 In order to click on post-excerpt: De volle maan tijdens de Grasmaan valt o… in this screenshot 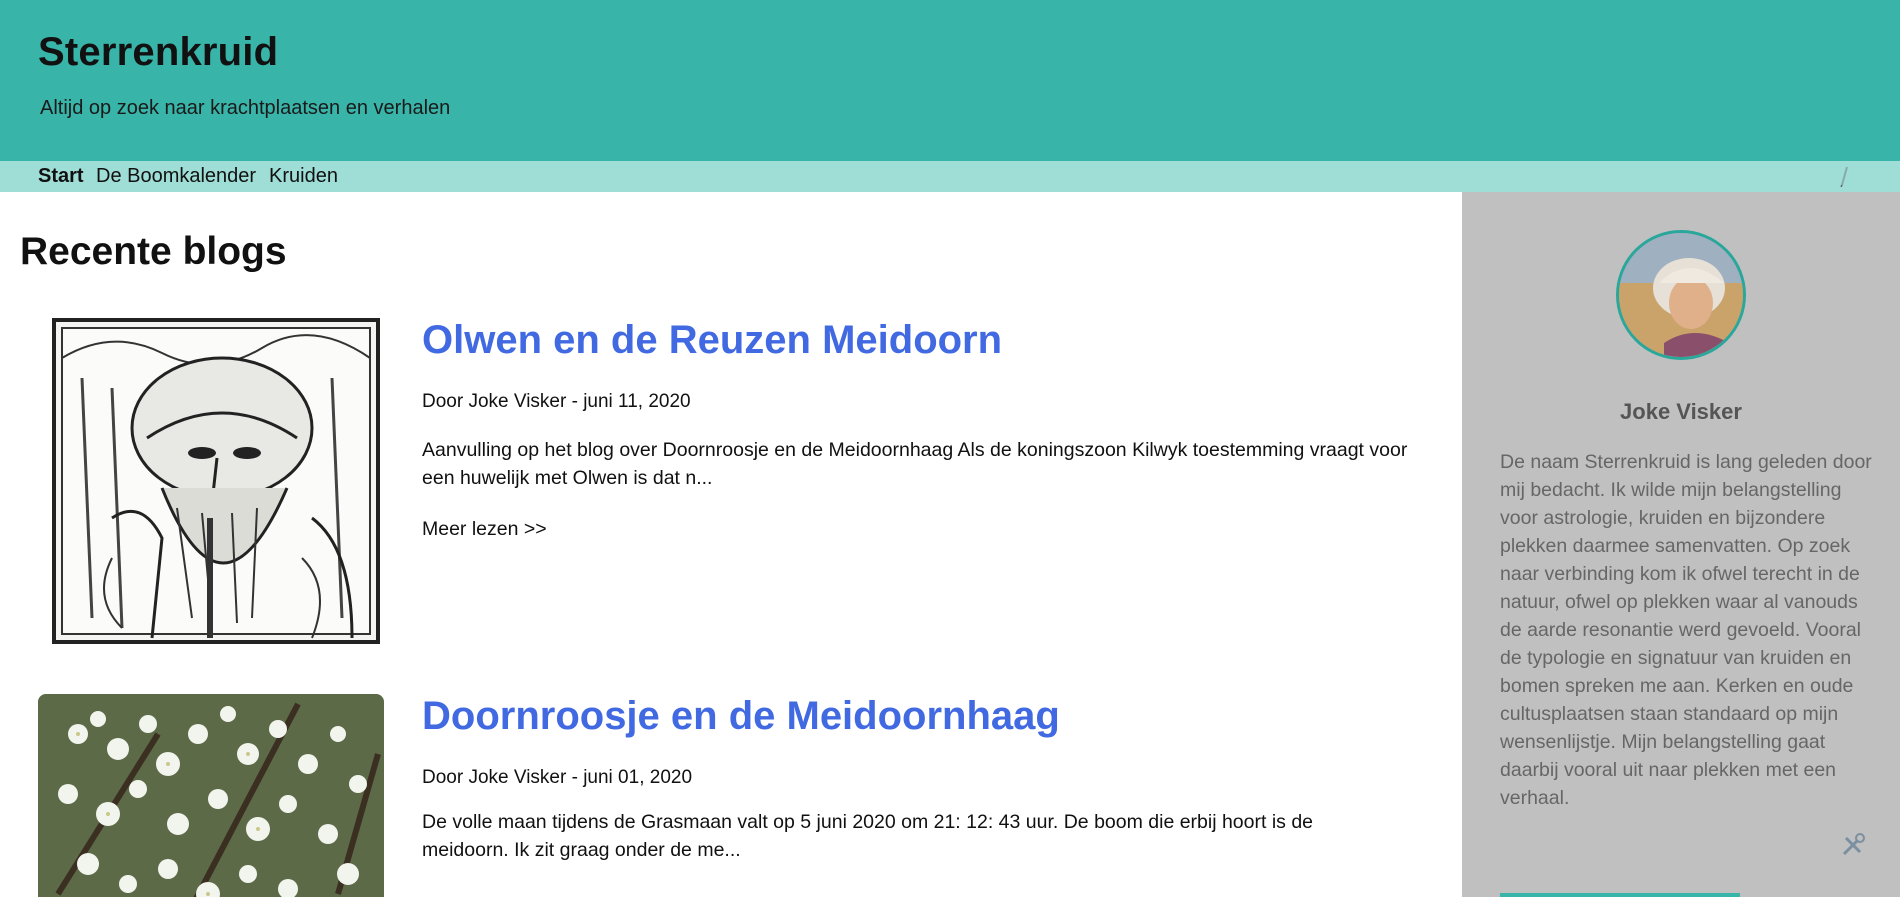, I will do `click(868, 836)`.